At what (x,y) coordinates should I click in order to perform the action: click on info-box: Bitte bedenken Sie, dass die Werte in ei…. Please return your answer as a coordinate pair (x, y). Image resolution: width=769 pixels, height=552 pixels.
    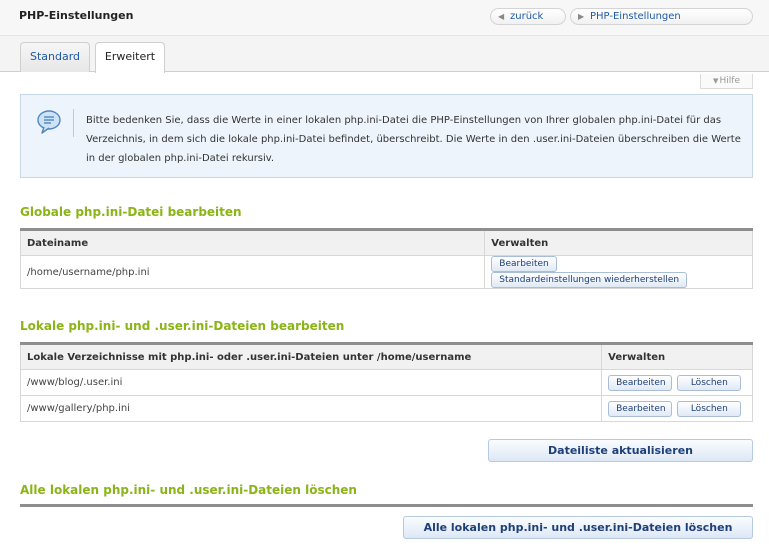
    Looking at the image, I should click on (386, 136).